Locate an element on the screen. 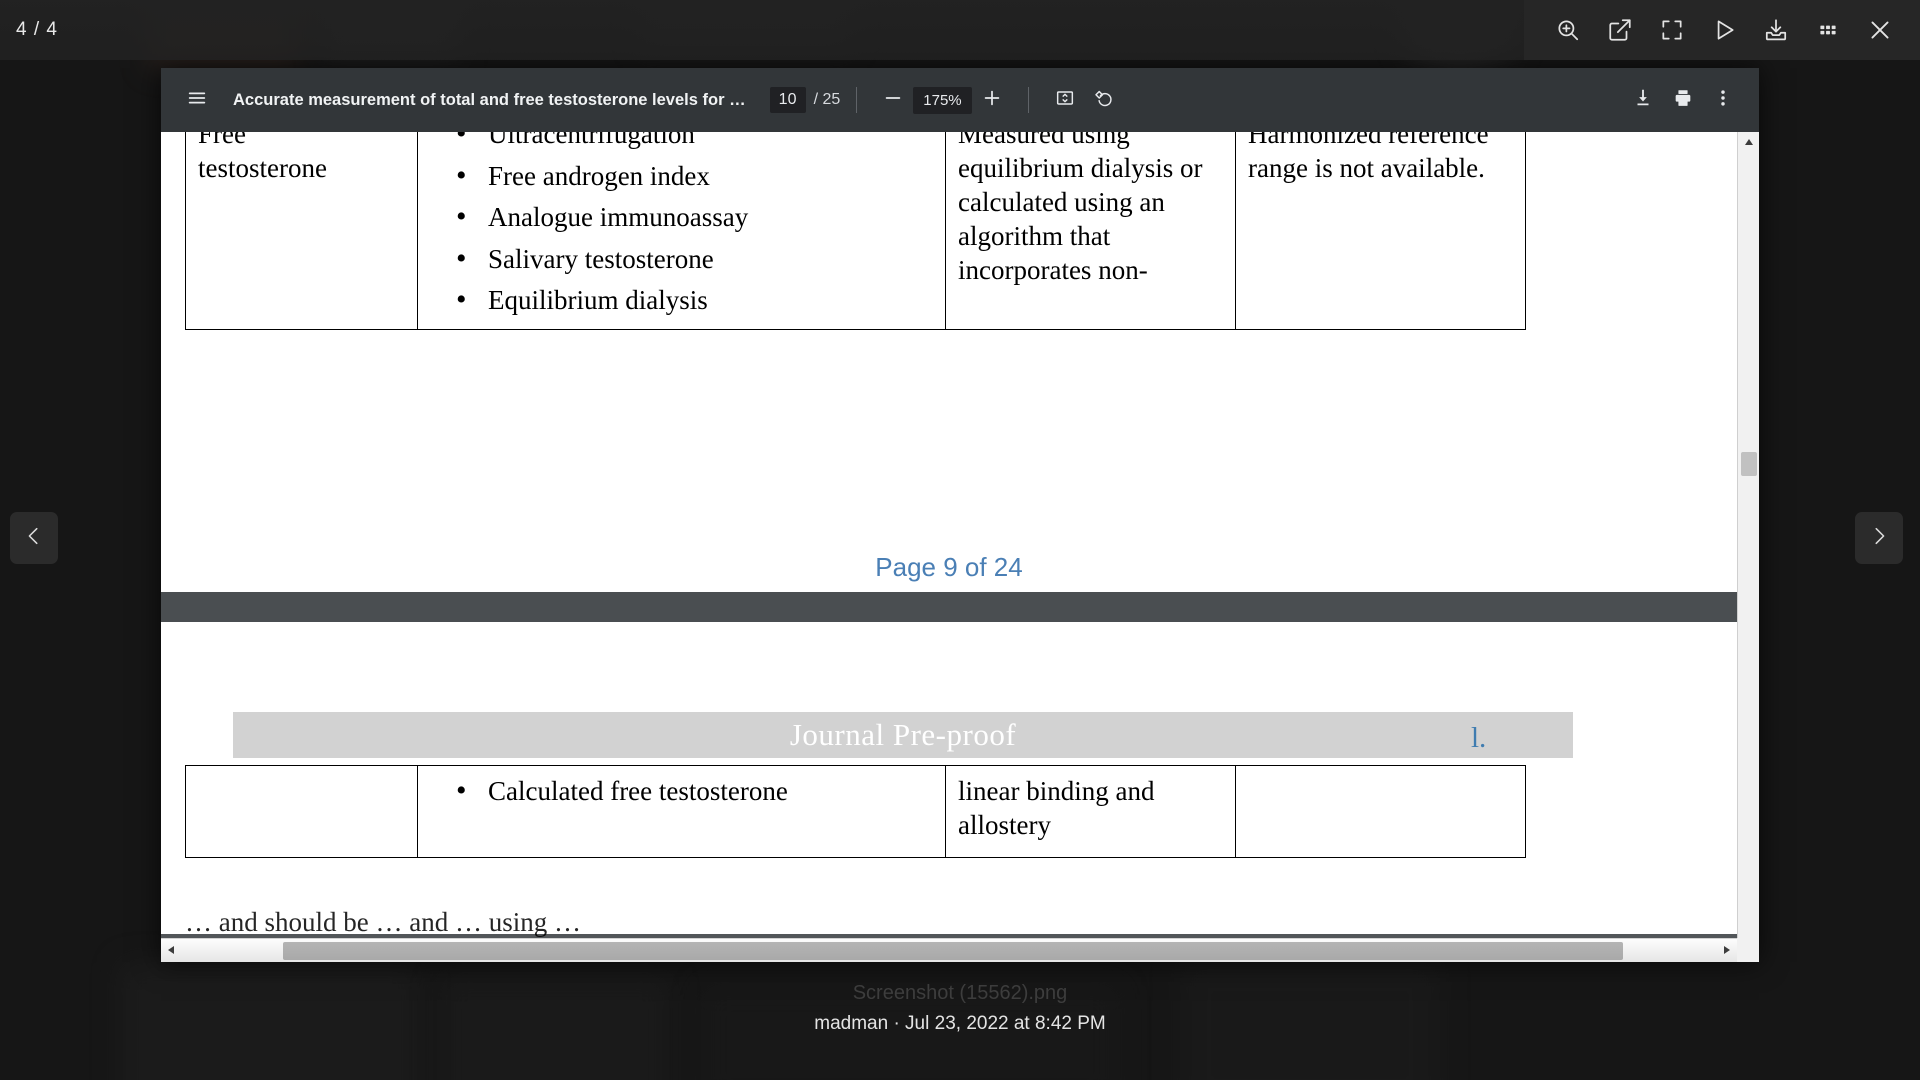  scroll-right-button is located at coordinates (1727, 950).